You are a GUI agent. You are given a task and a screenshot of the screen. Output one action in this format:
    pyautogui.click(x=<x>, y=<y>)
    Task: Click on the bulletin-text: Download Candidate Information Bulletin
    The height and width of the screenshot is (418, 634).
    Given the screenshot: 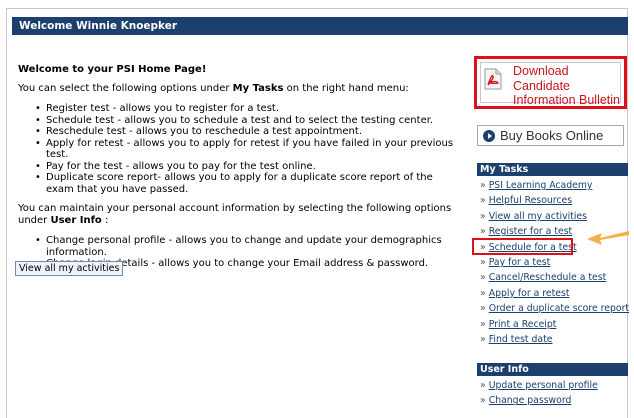 What is the action you would take?
    pyautogui.click(x=568, y=86)
    